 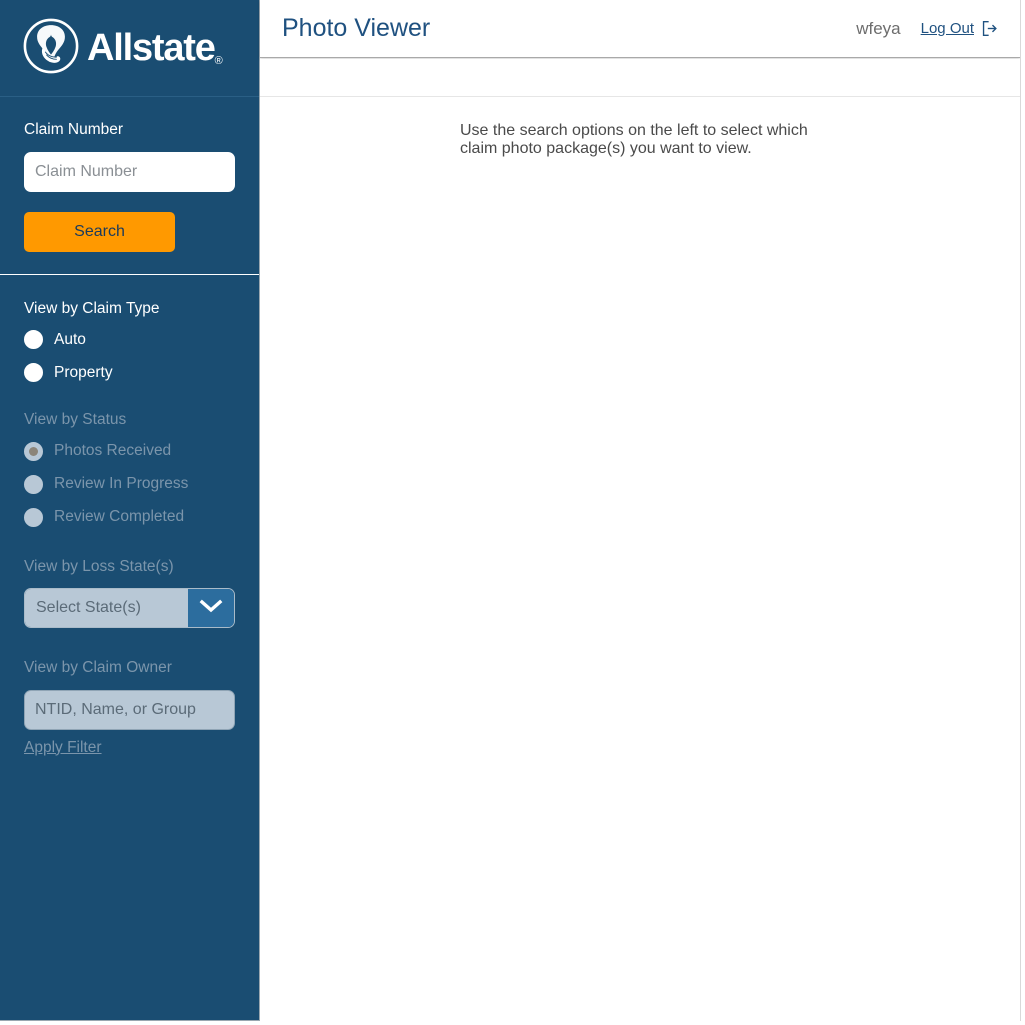 What do you see at coordinates (512, 1023) in the screenshot?
I see `bottom-gutter` at bounding box center [512, 1023].